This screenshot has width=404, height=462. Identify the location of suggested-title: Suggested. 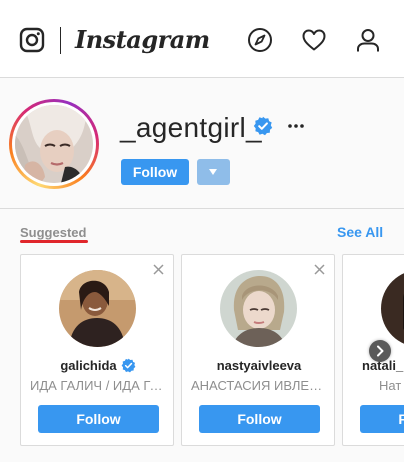
(53, 232).